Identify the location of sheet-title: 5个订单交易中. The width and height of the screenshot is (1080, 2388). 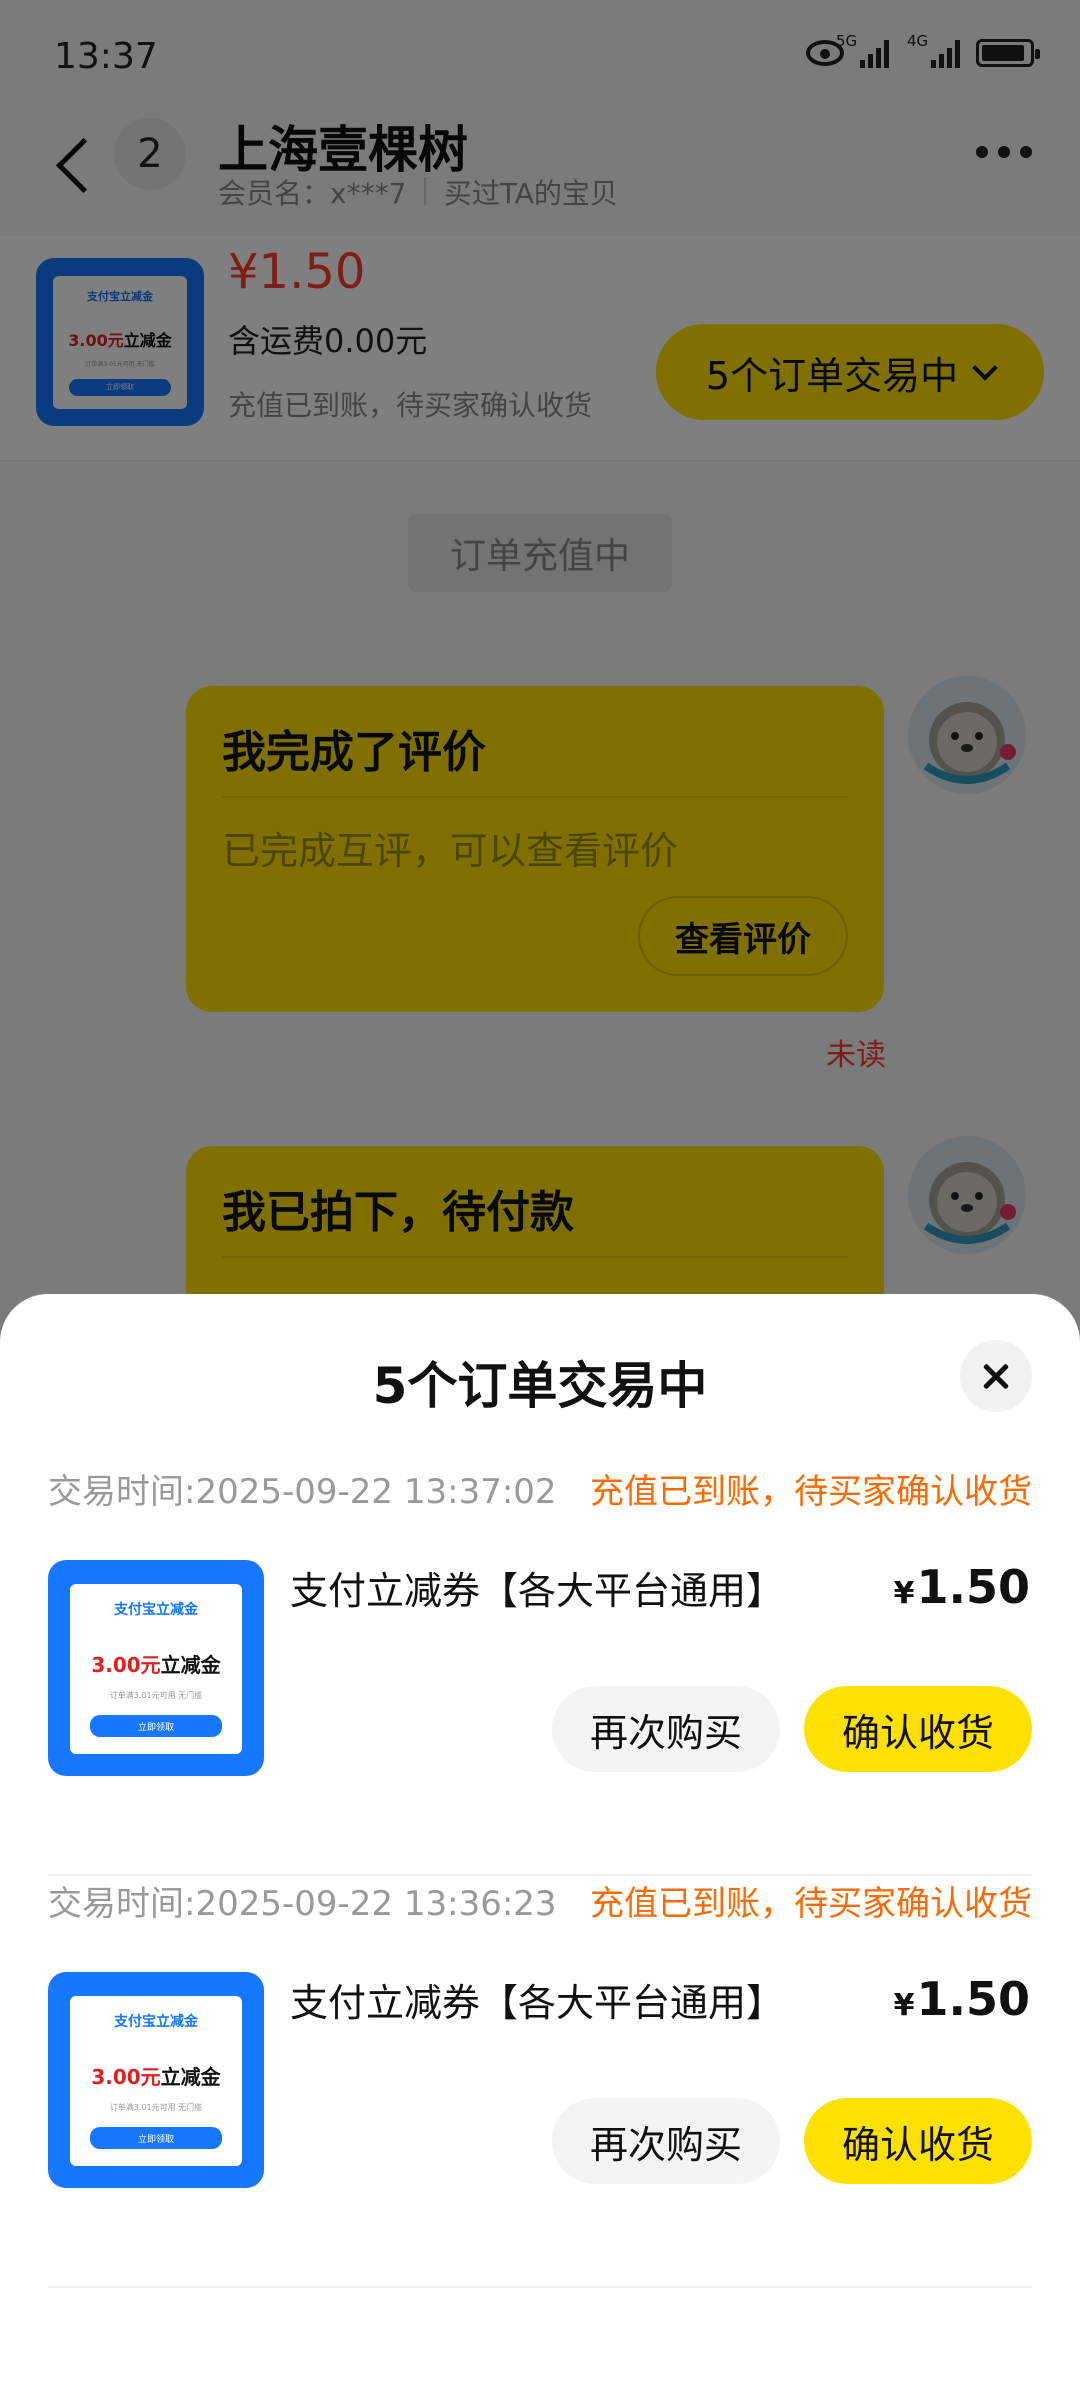
(540, 1386).